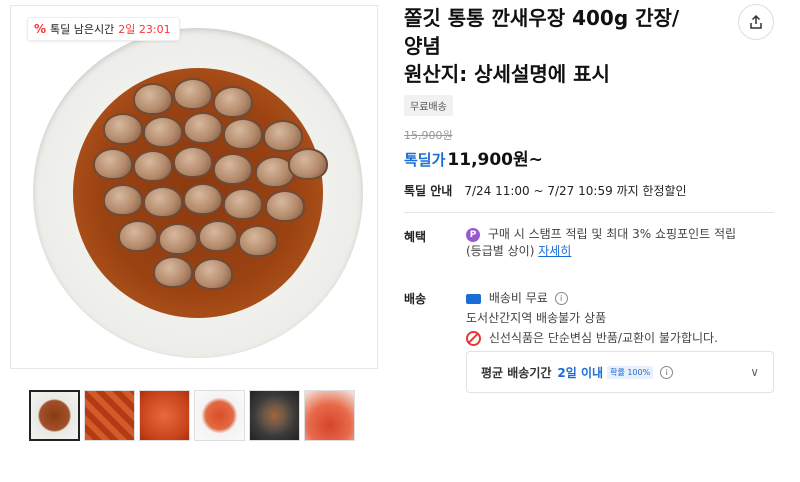 The width and height of the screenshot is (800, 482). I want to click on deal-timer-badge: % 톡딜 남은시간 2일 23:01, so click(103, 29).